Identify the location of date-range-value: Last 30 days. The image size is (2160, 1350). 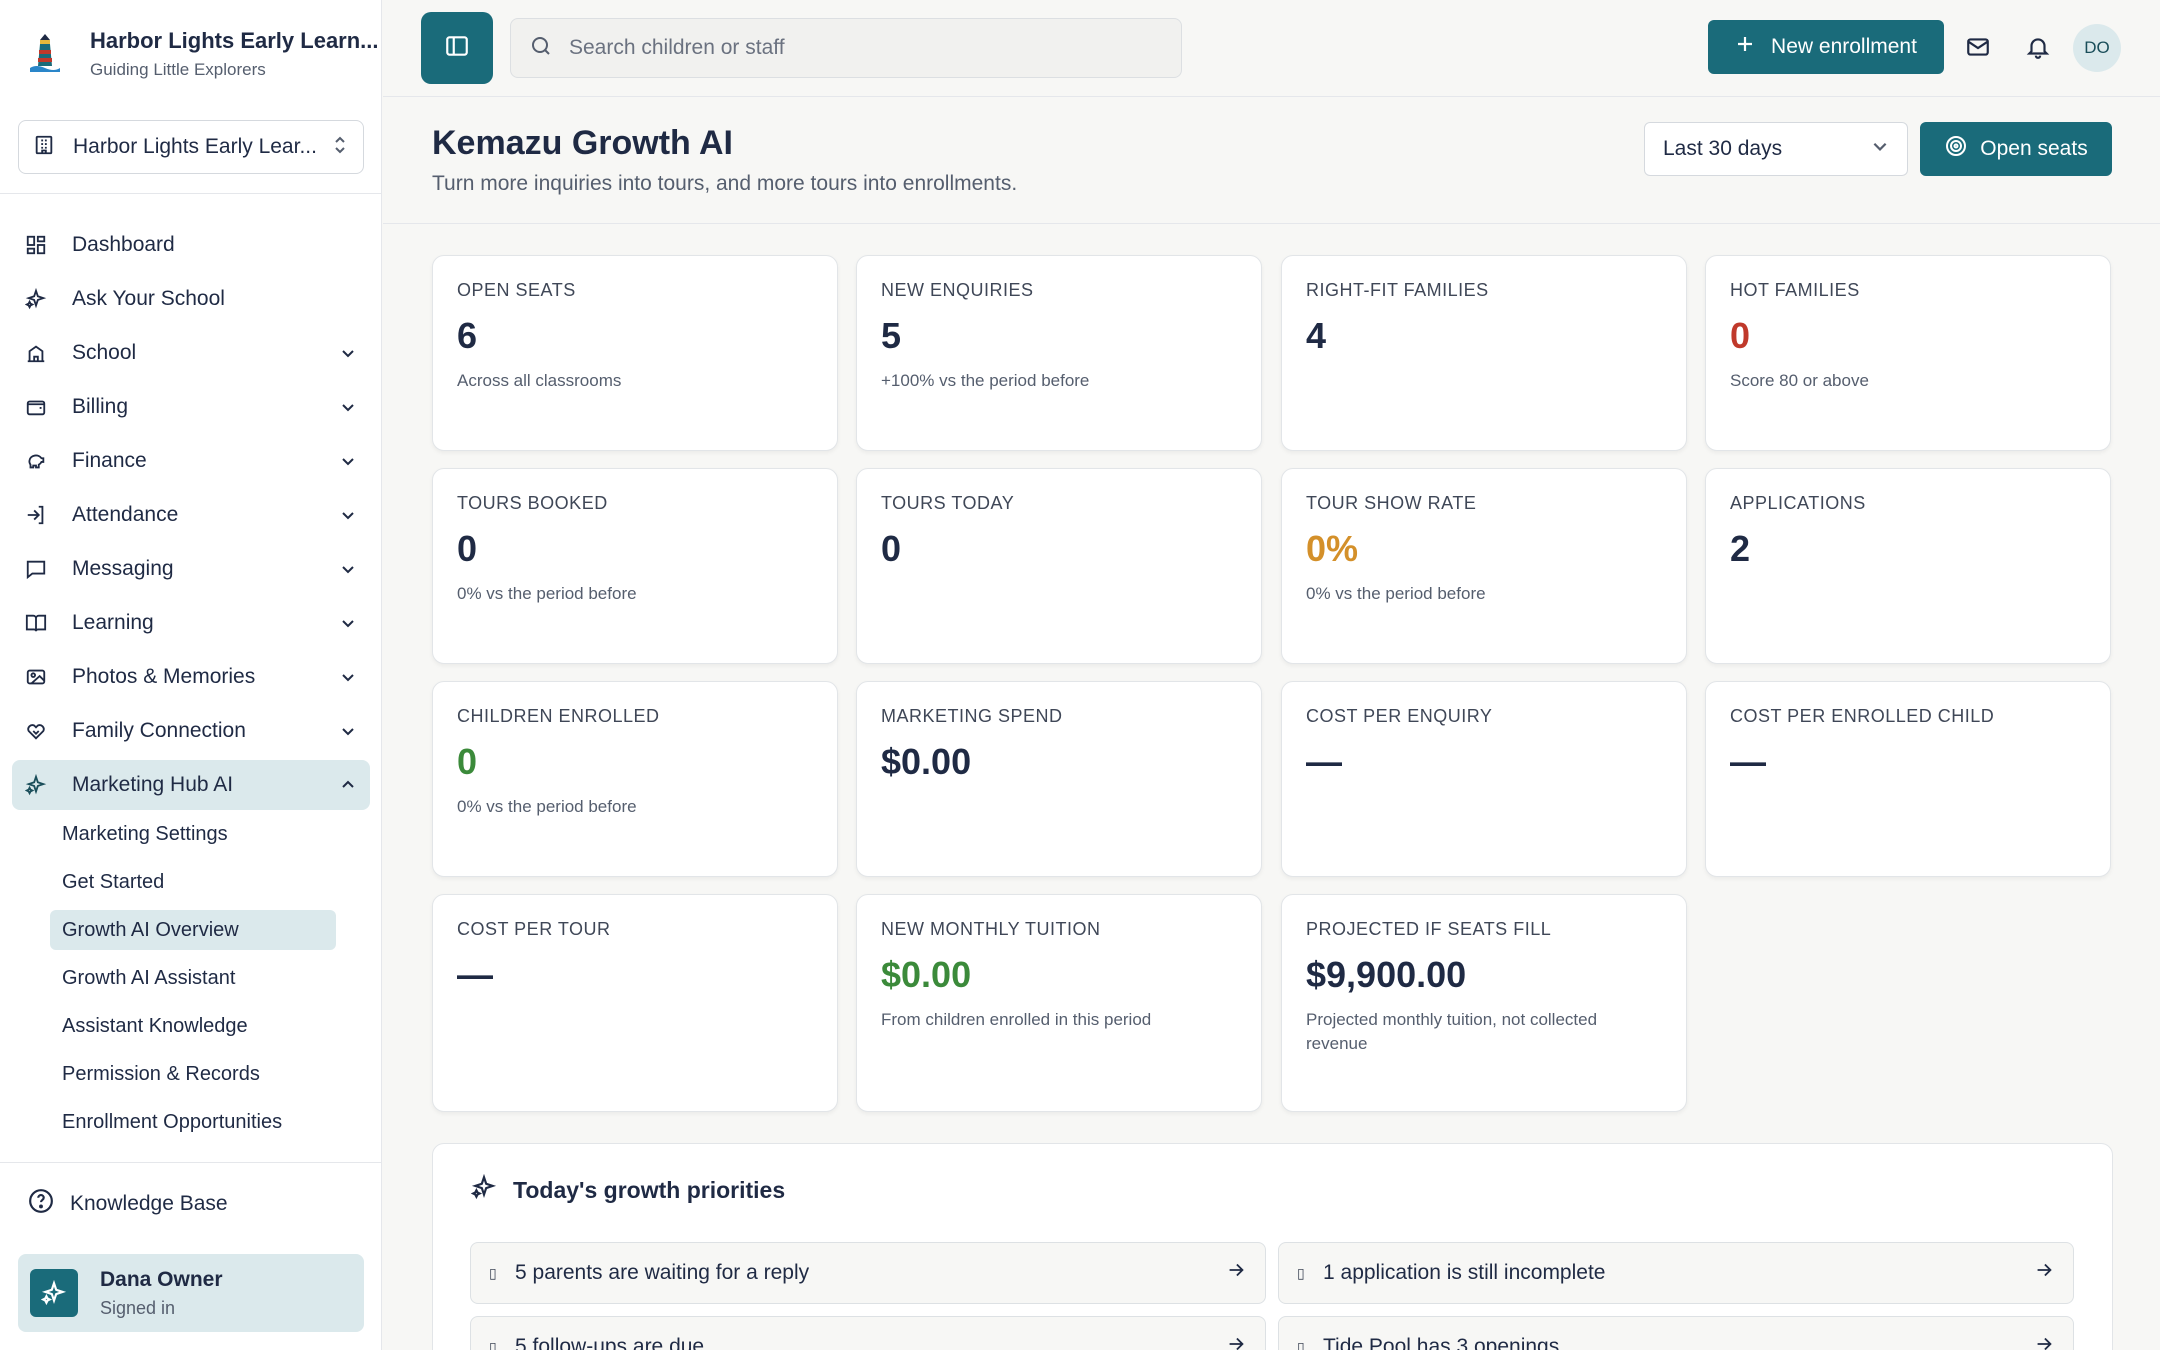
(1723, 148).